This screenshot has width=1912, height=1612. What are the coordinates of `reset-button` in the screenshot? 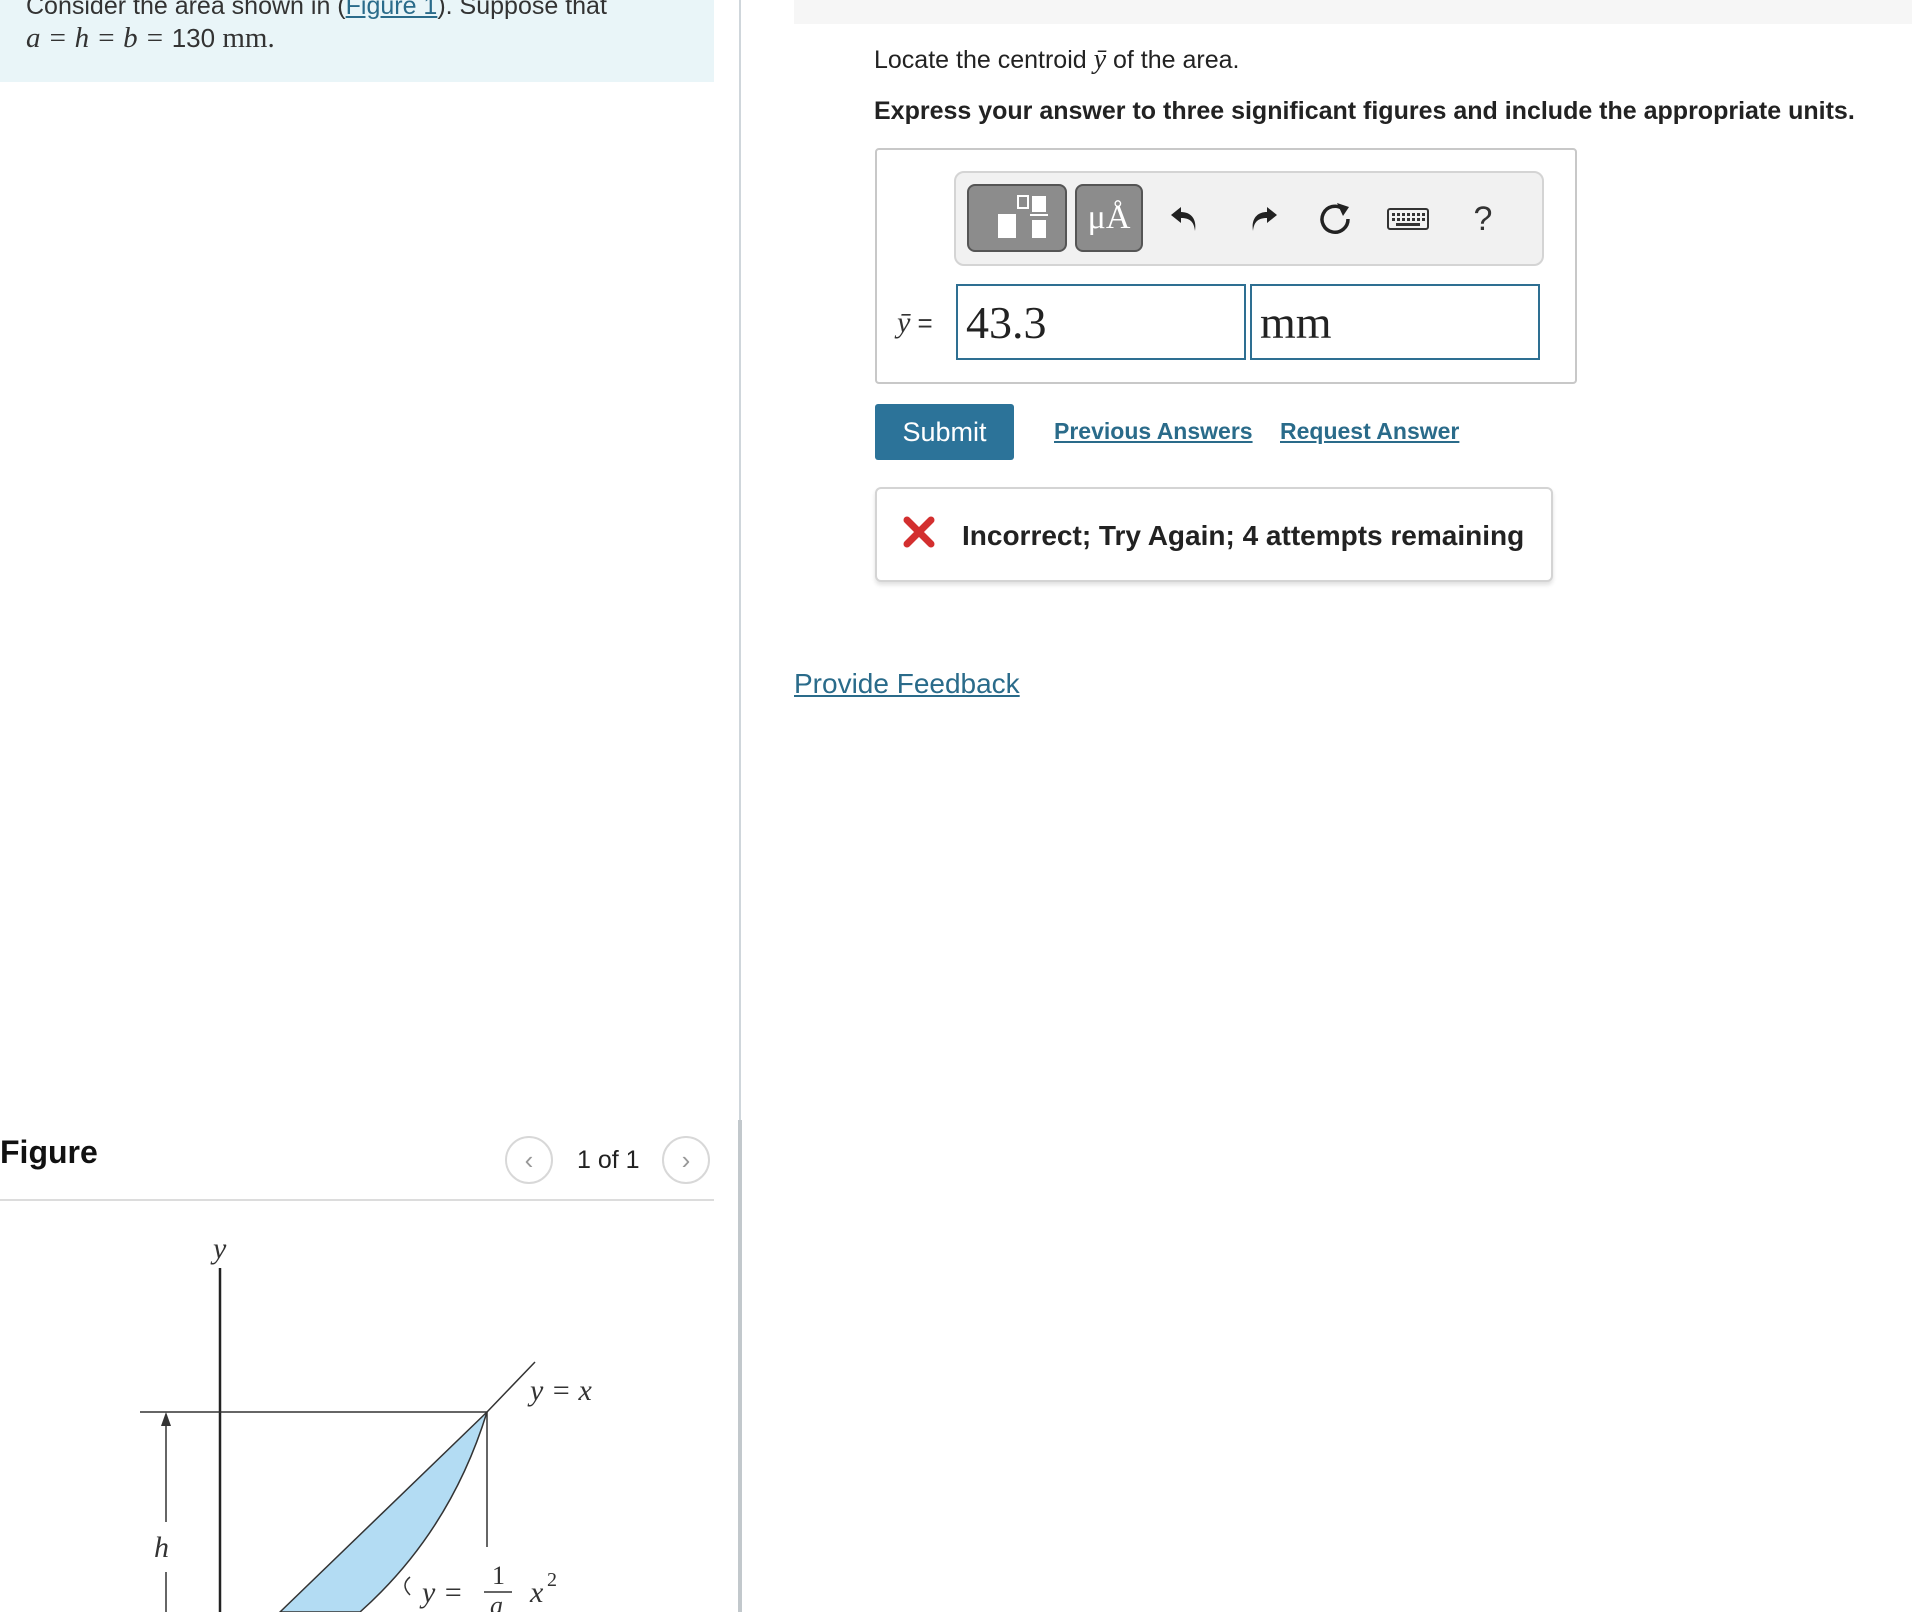 It's located at (1335, 219).